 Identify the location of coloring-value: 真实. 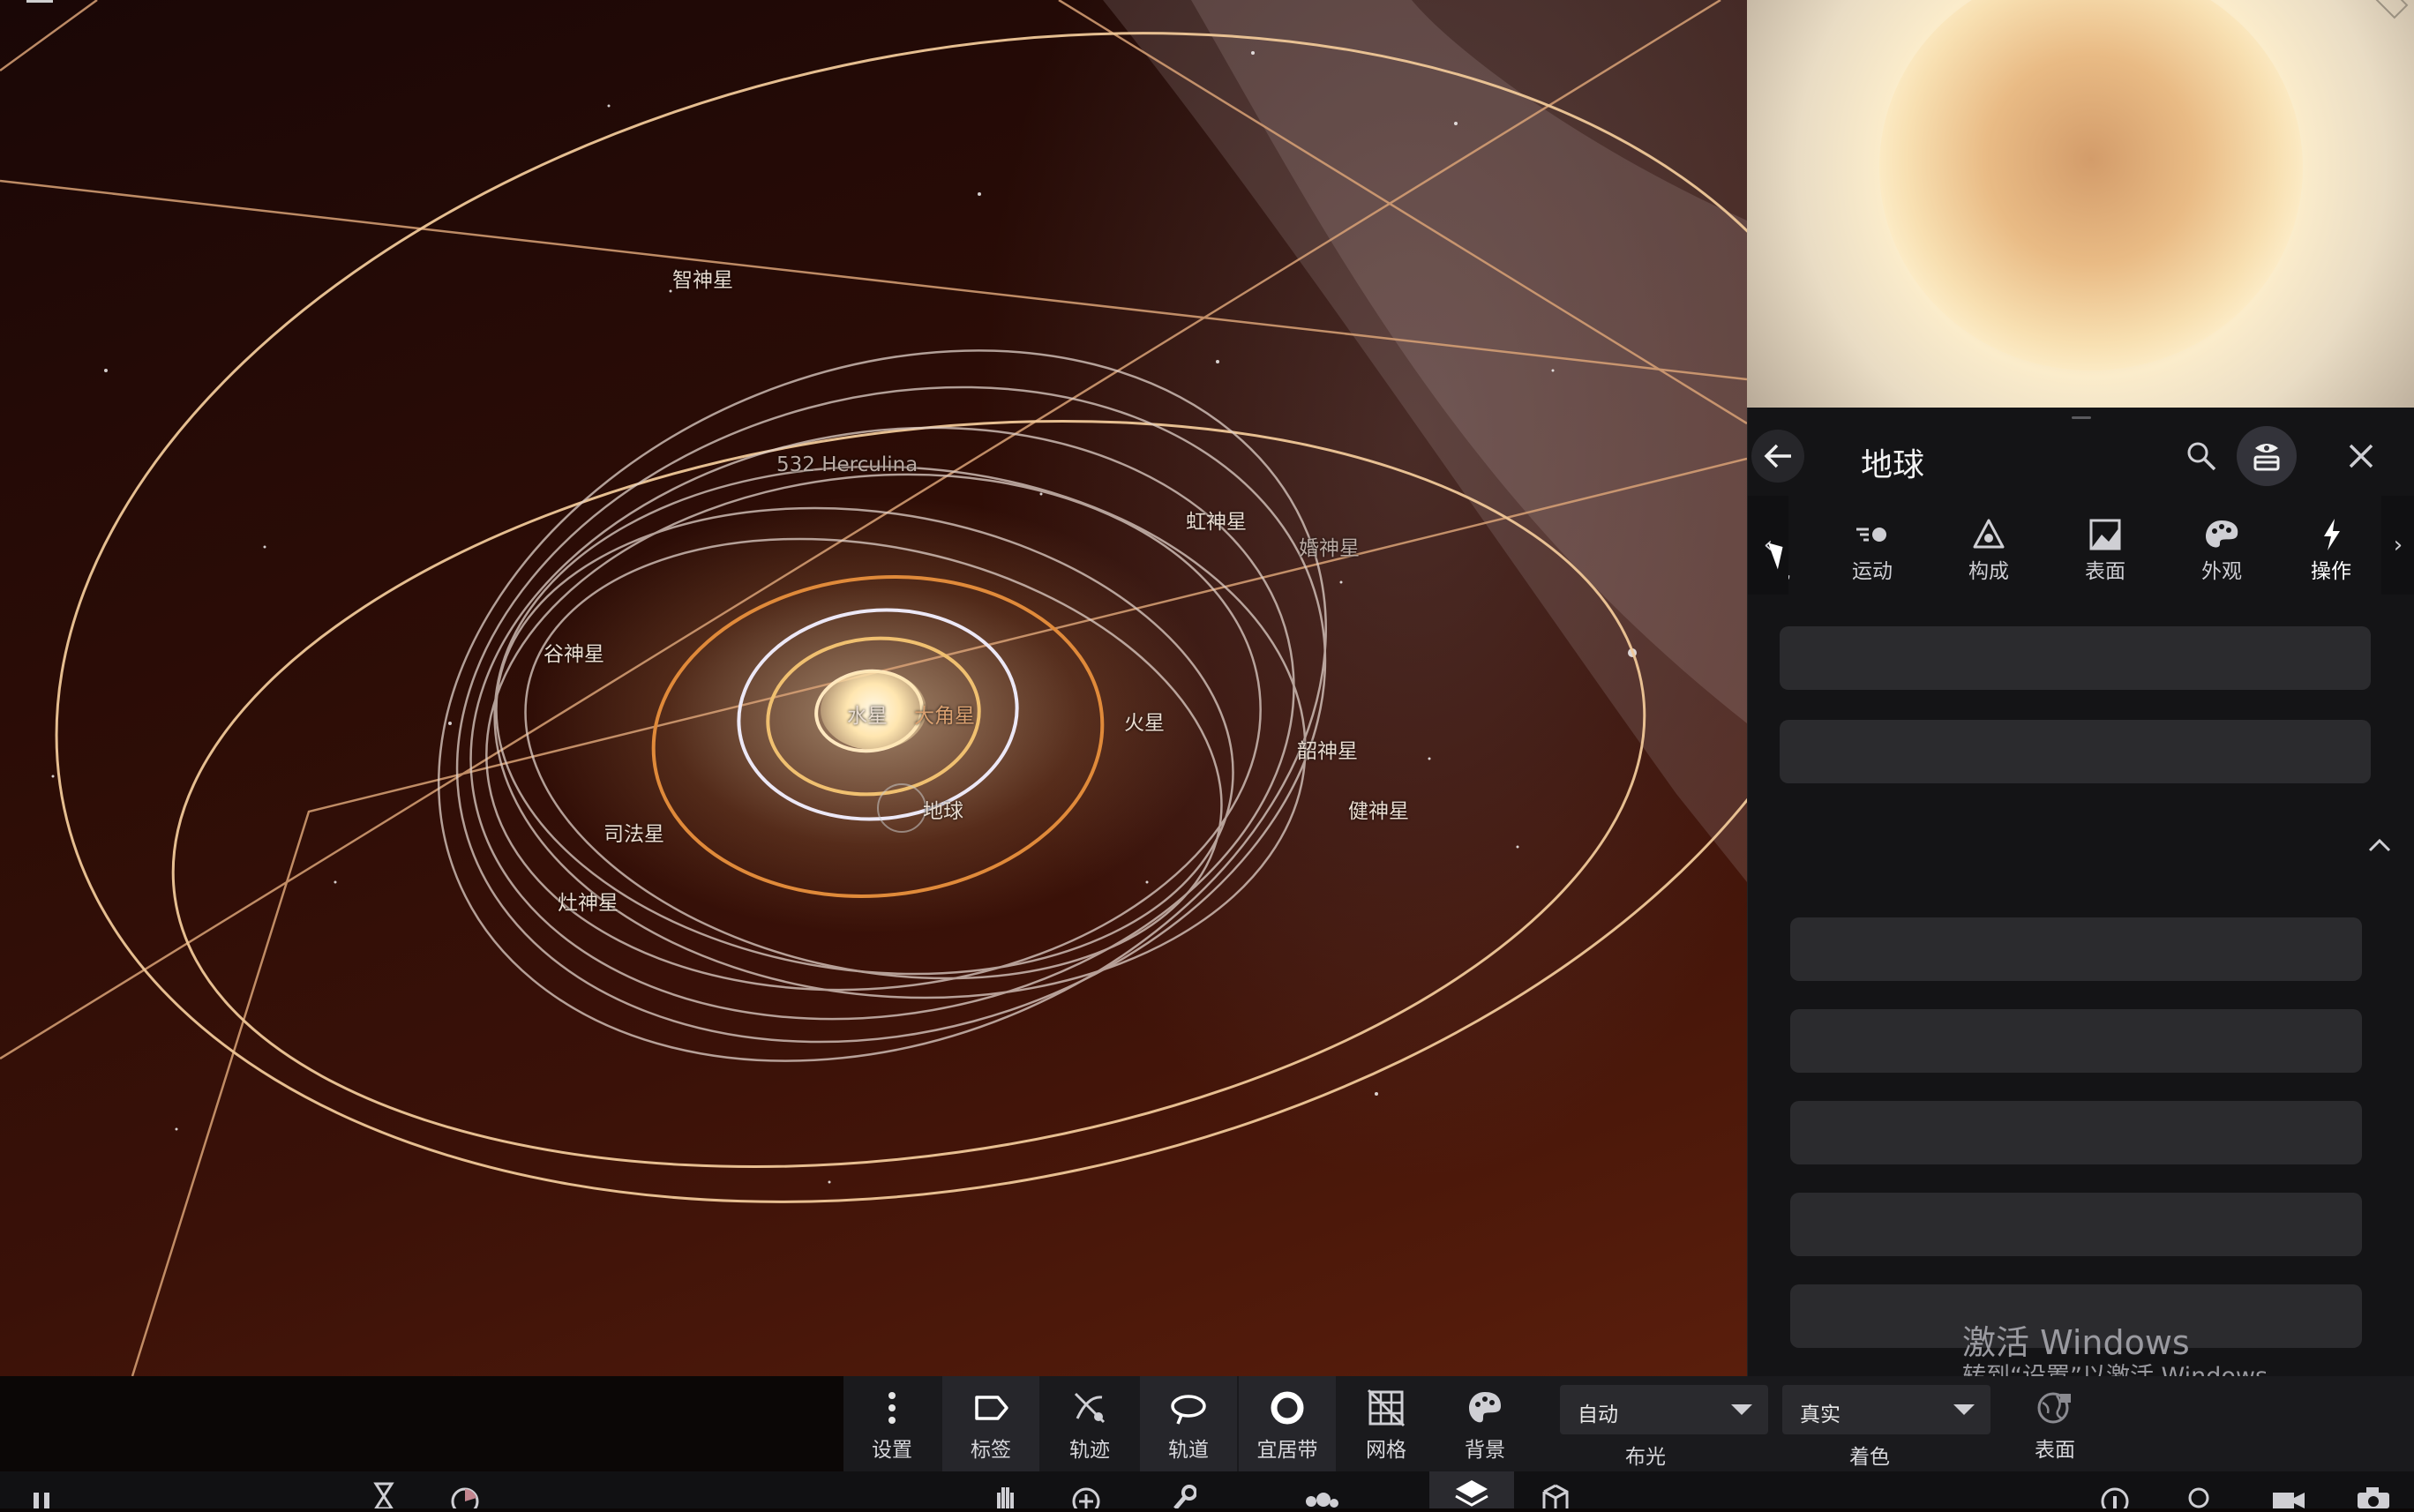
(1820, 1414).